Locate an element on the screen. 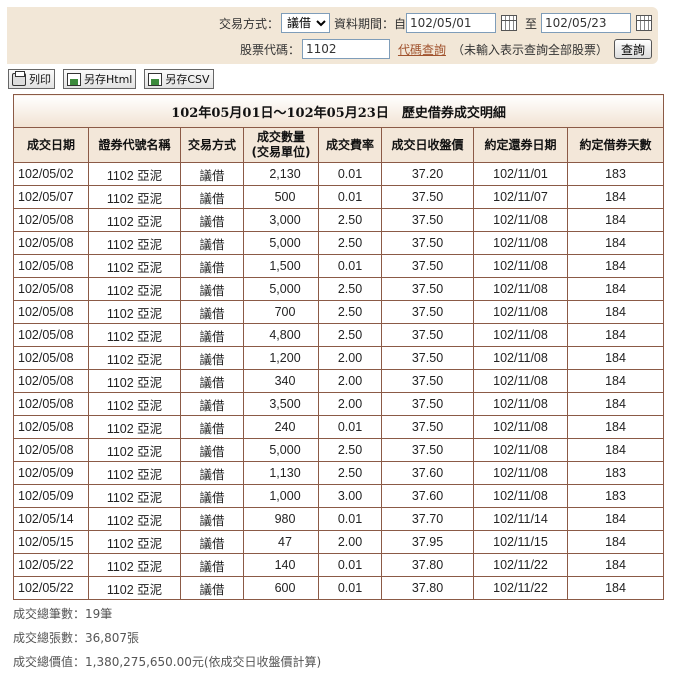 This screenshot has height=677, width=675. table-cell: 2,130 is located at coordinates (281, 174).